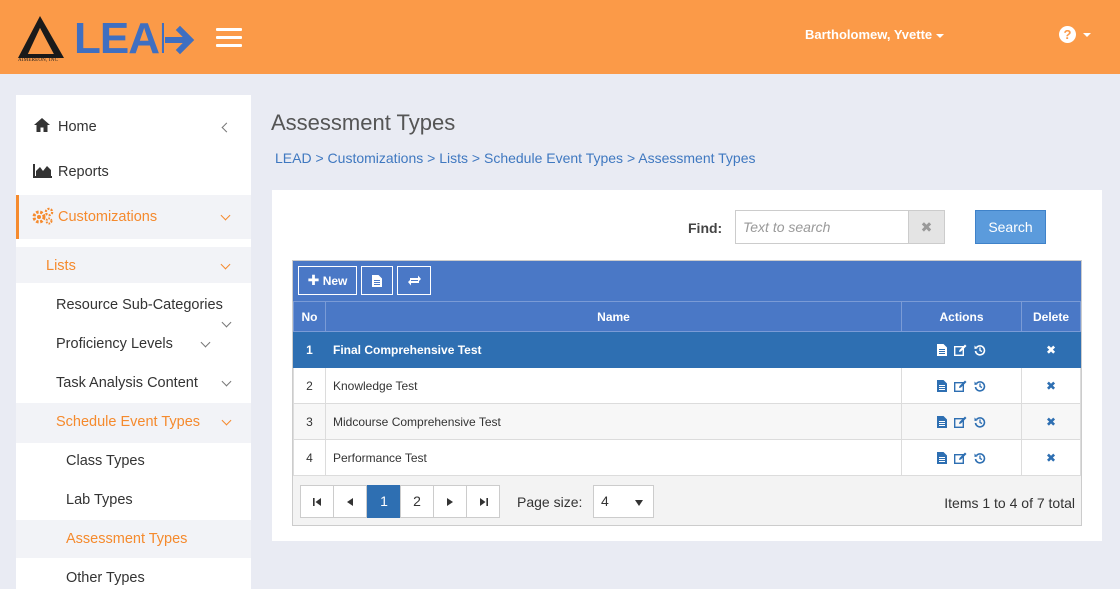 Image resolution: width=1120 pixels, height=589 pixels. What do you see at coordinates (350, 501) in the screenshot?
I see `previous-page-button` at bounding box center [350, 501].